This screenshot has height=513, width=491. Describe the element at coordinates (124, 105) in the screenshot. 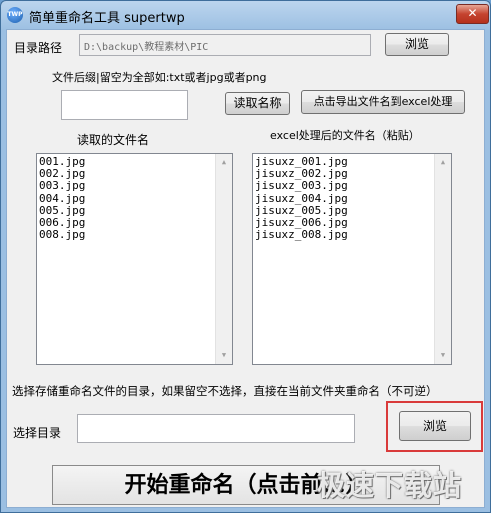

I see `suffix-input` at that location.